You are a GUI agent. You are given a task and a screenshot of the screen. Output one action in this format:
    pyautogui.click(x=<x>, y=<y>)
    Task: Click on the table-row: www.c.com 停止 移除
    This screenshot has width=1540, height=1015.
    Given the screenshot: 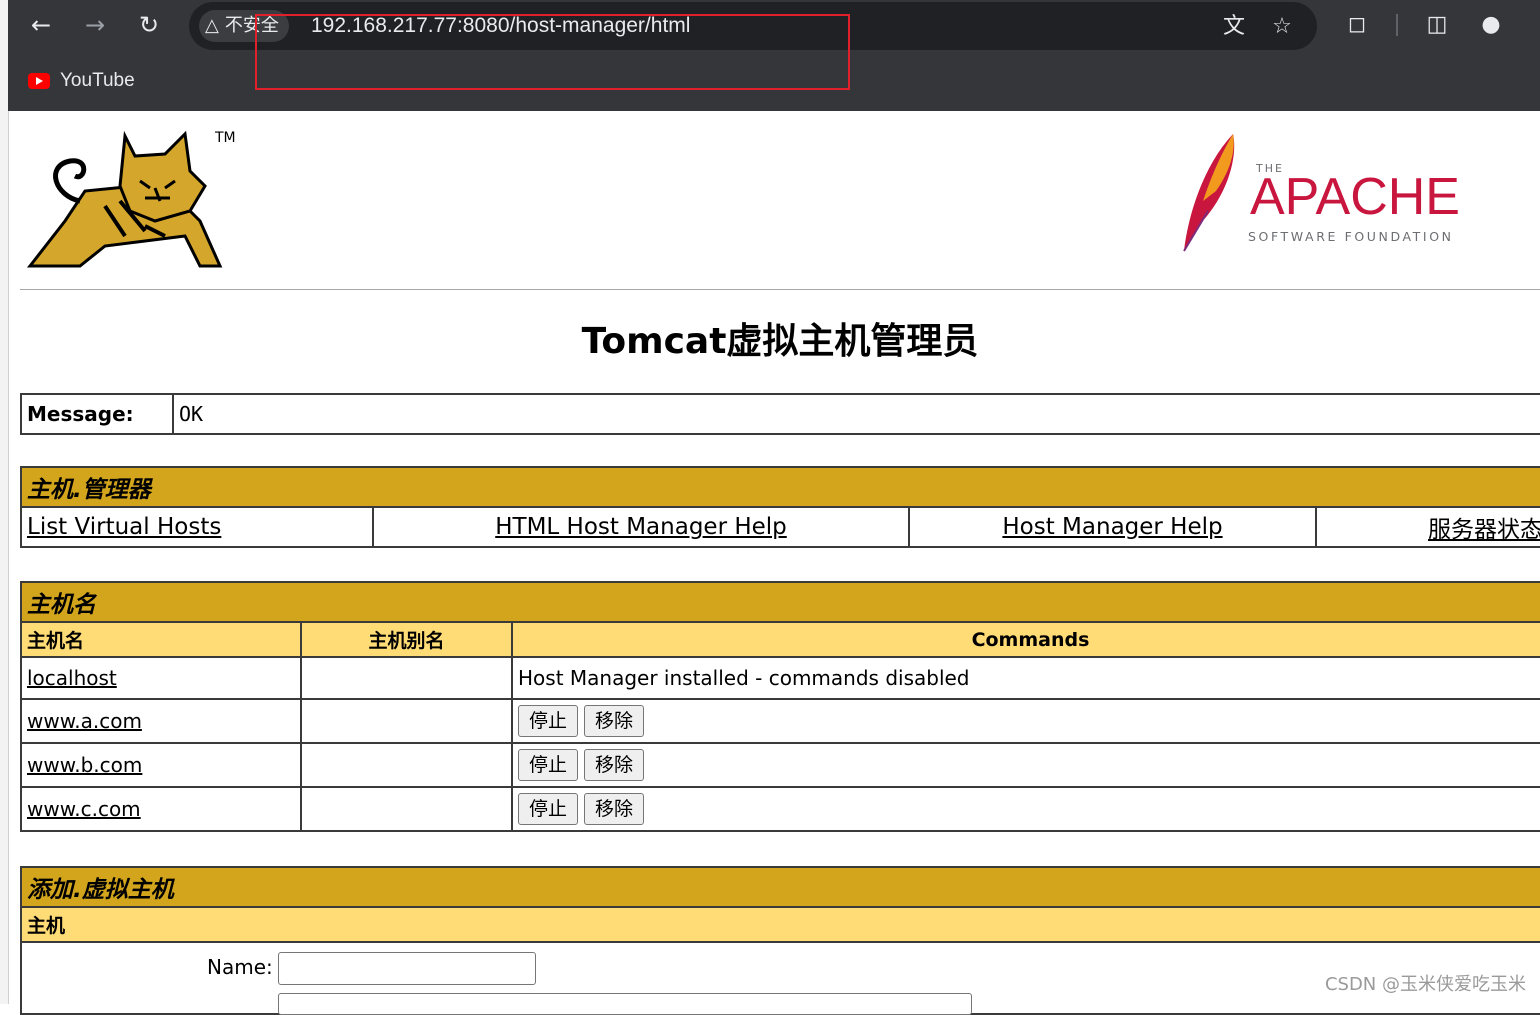 What is the action you would take?
    pyautogui.click(x=780, y=809)
    